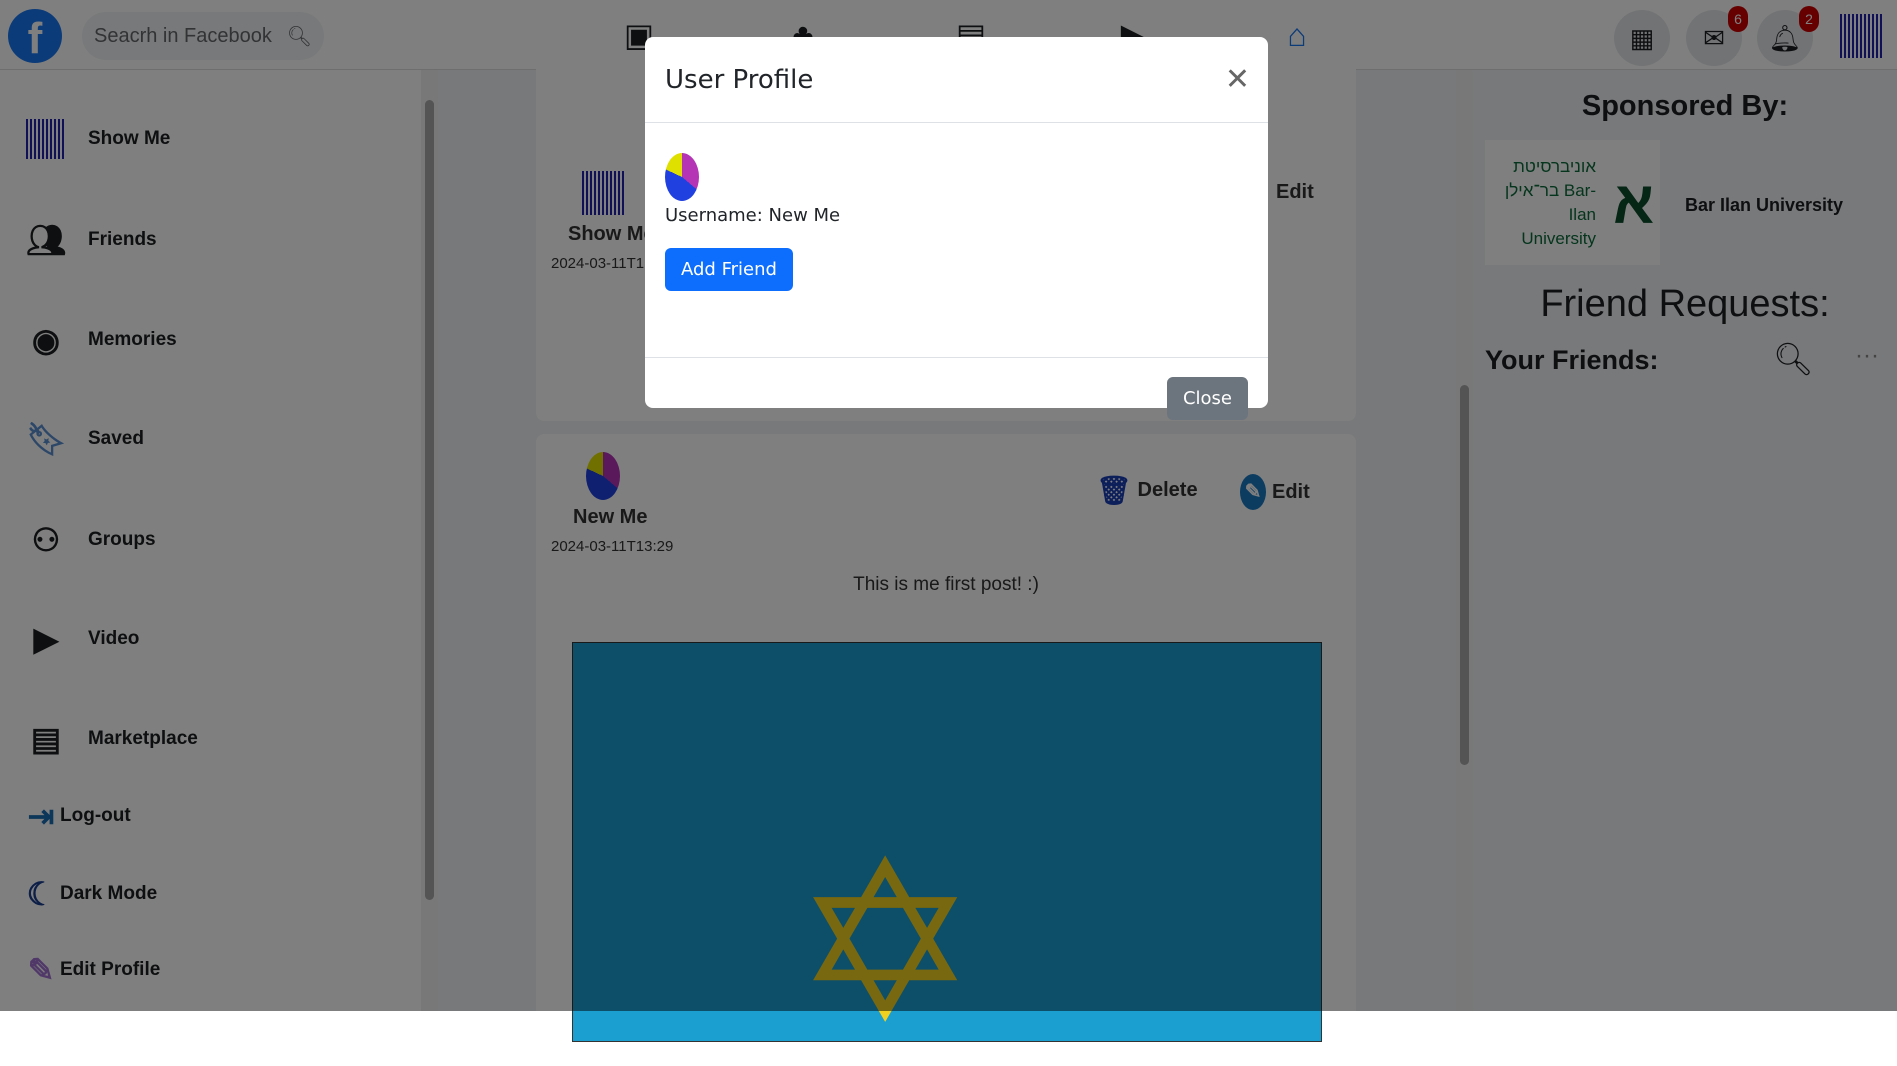 This screenshot has width=1897, height=1066. I want to click on close-button: Close, so click(1207, 398).